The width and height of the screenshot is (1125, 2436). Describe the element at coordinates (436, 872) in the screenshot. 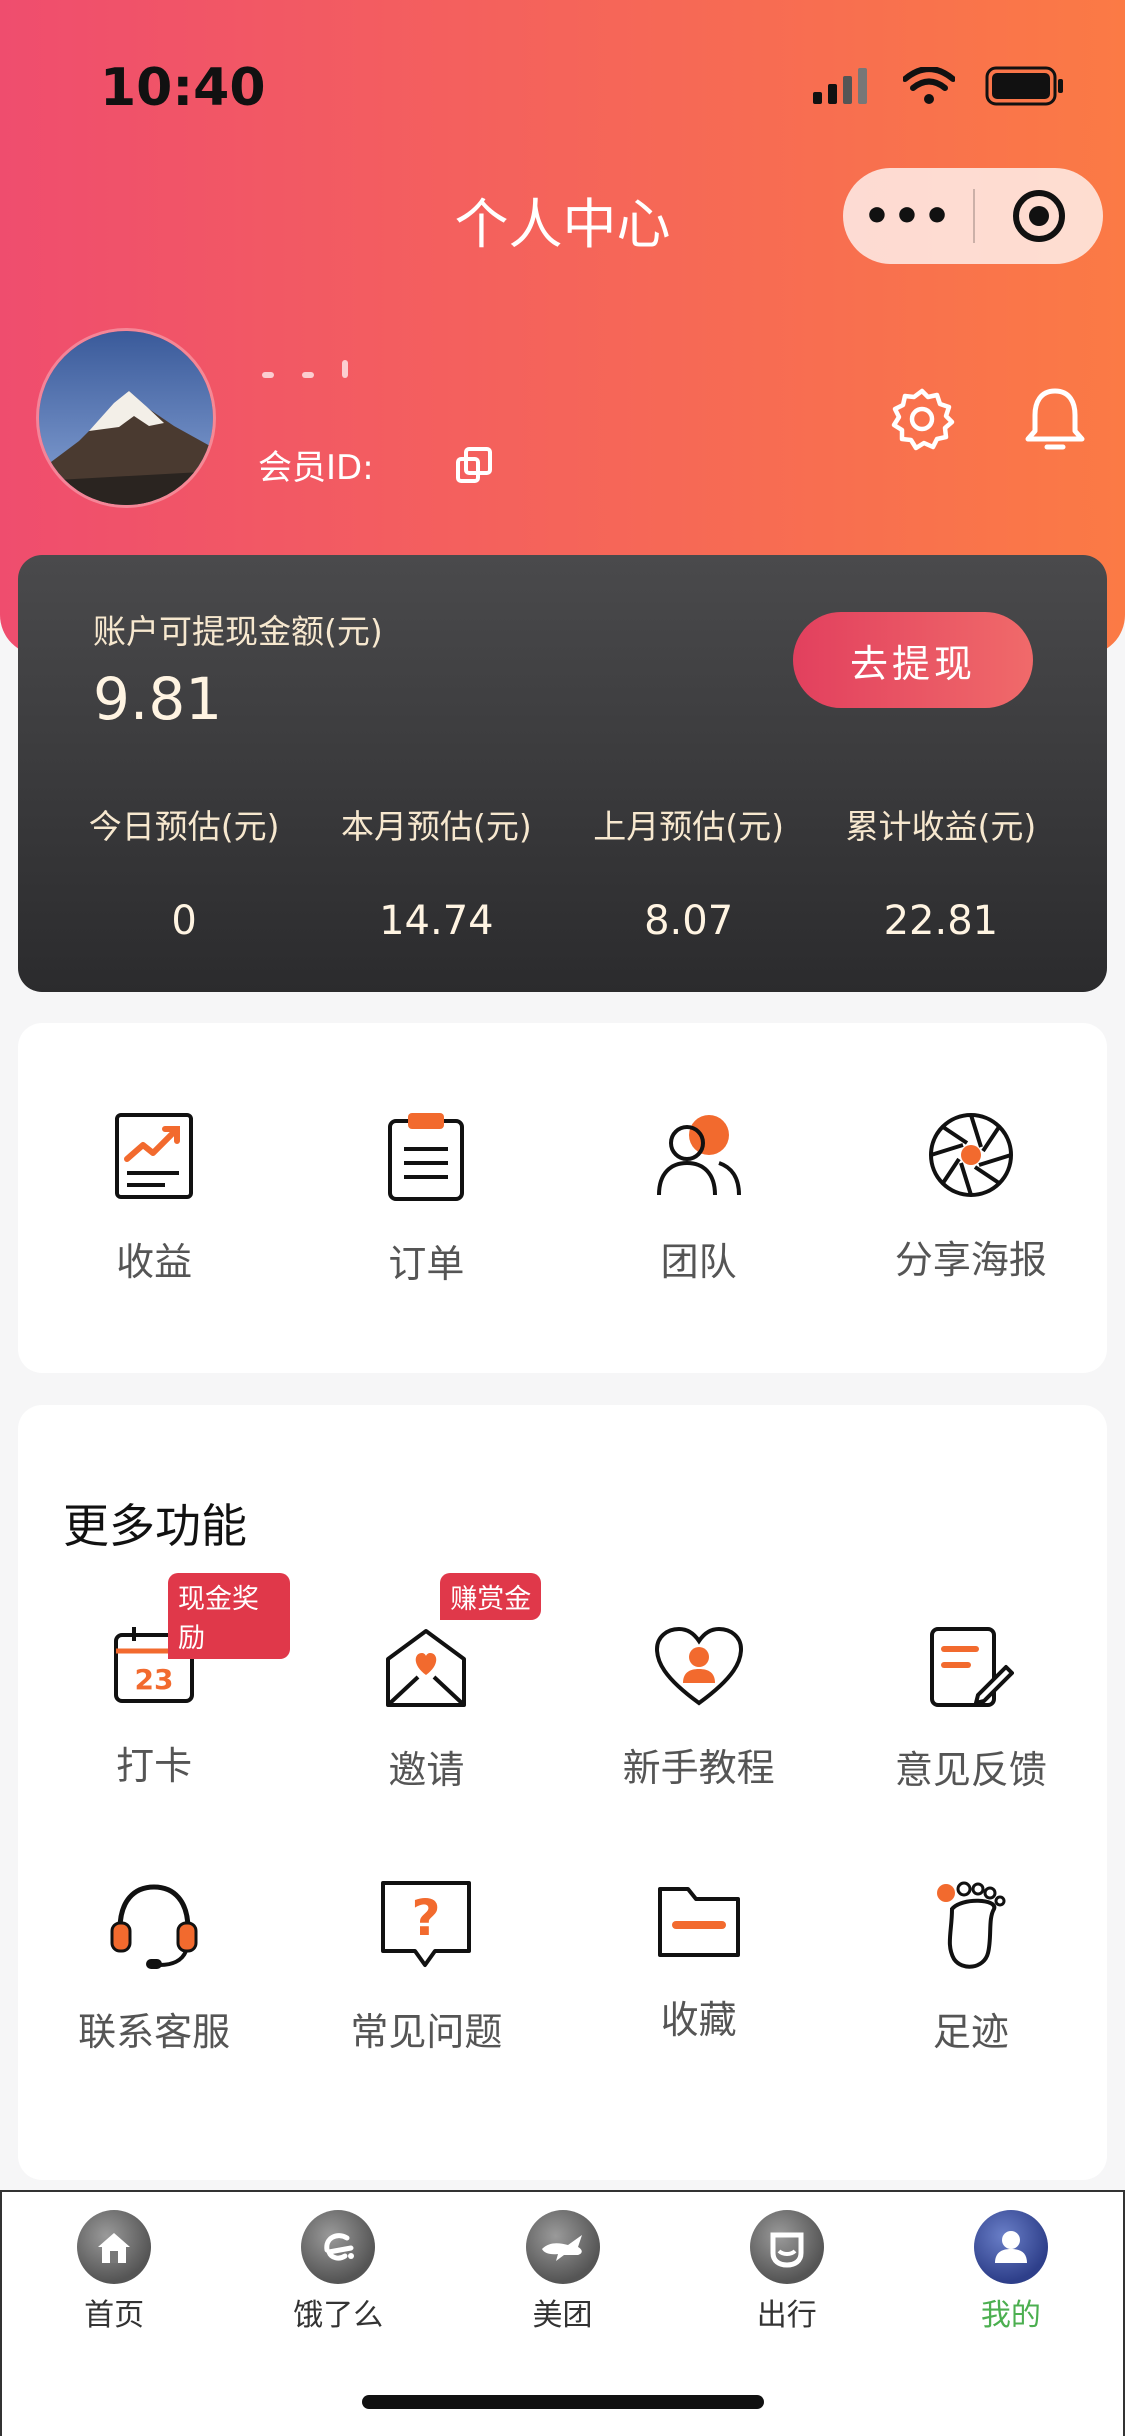

I see `stat-this-month: 本月预估(元) 14.74` at that location.